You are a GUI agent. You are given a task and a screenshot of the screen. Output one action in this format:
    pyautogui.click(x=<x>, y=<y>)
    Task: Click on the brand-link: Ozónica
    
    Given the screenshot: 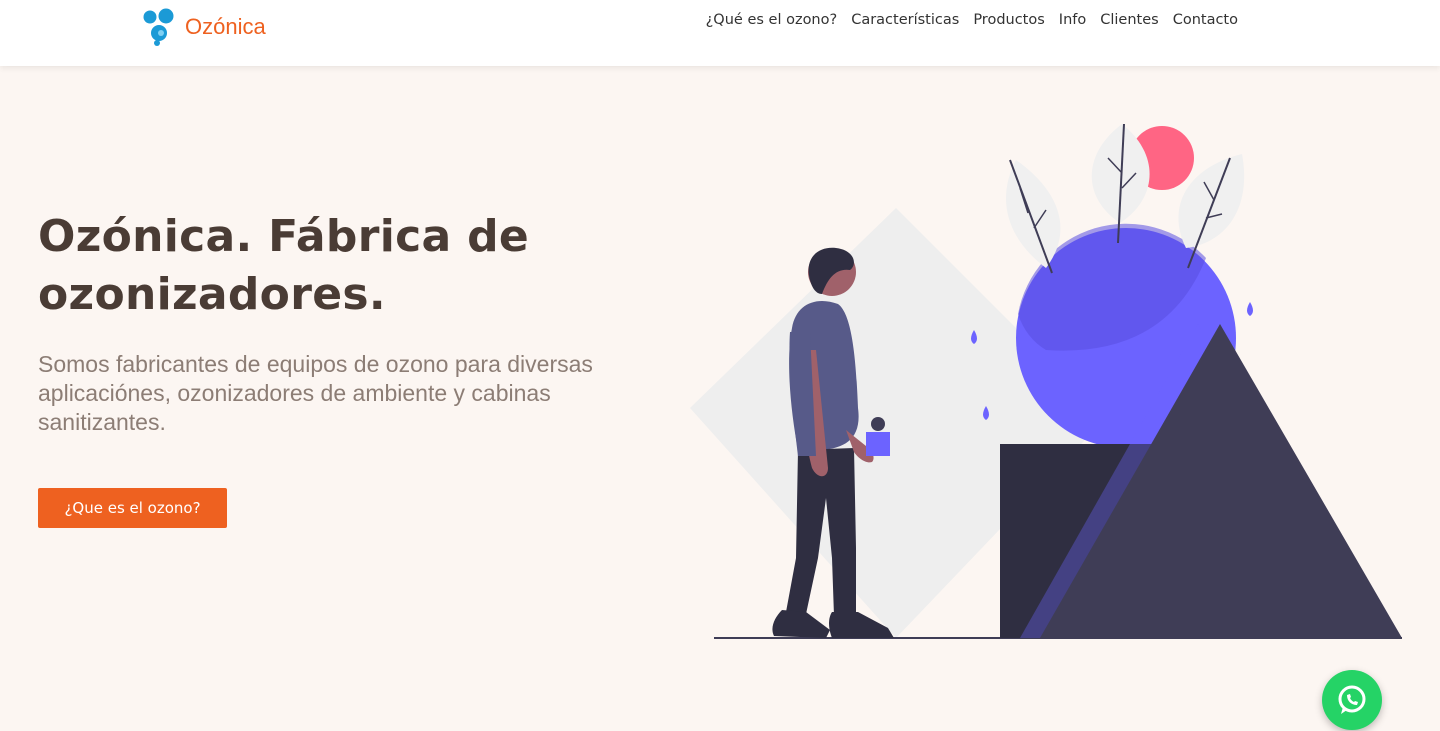 What is the action you would take?
    pyautogui.click(x=204, y=27)
    